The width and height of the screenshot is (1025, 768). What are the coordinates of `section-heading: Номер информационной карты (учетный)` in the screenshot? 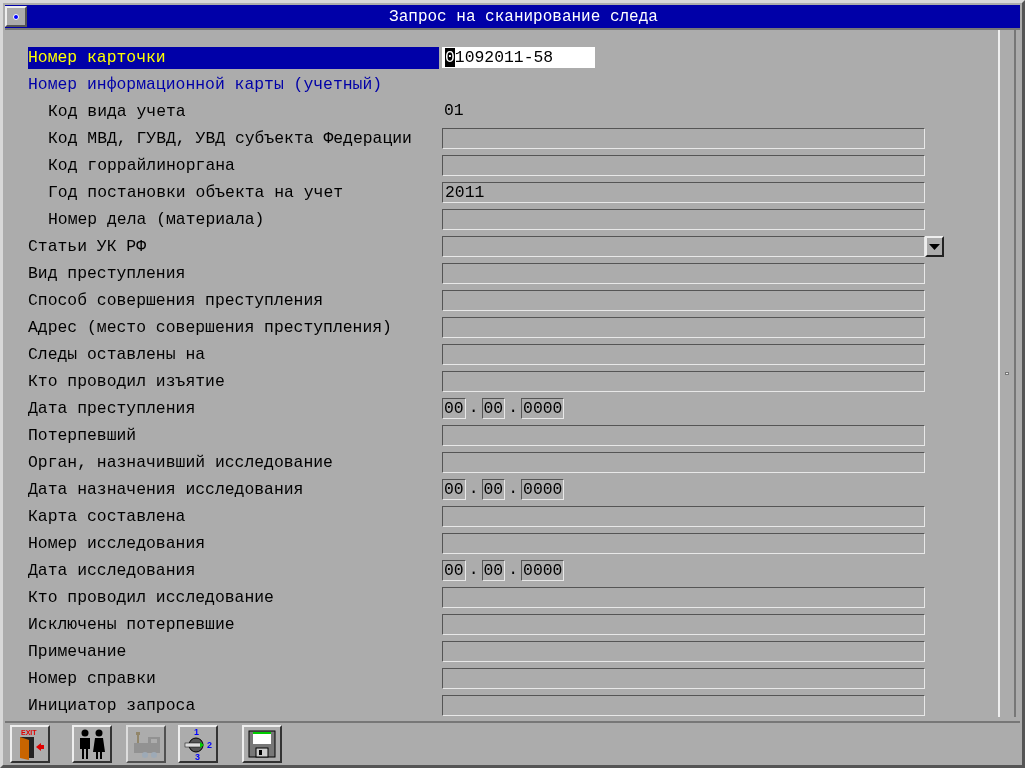 It's located at (206, 84).